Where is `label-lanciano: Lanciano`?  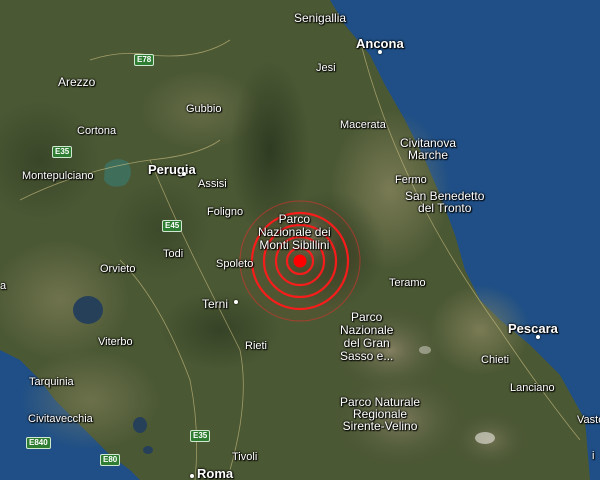 label-lanciano: Lanciano is located at coordinates (532, 388).